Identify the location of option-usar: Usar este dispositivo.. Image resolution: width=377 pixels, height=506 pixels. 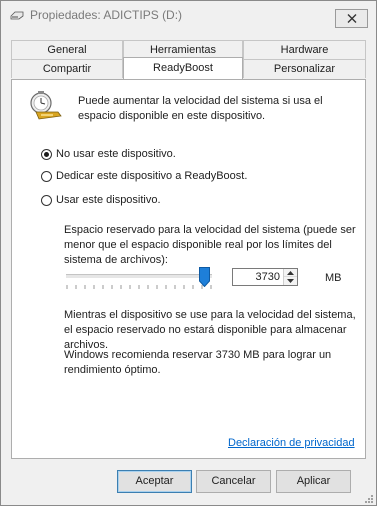
(101, 200).